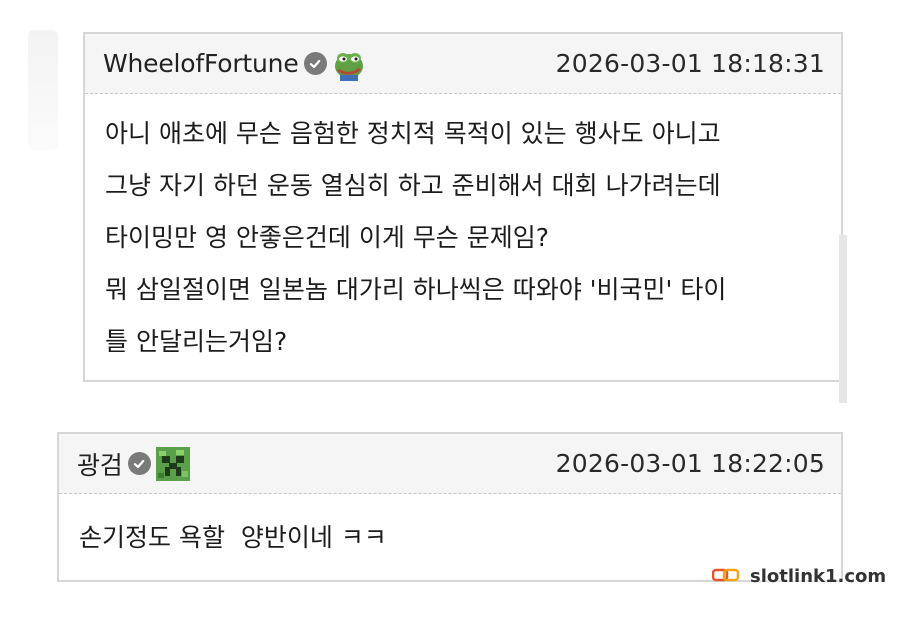 The width and height of the screenshot is (900, 620). What do you see at coordinates (727, 577) in the screenshot?
I see `slotlink-logo-icon` at bounding box center [727, 577].